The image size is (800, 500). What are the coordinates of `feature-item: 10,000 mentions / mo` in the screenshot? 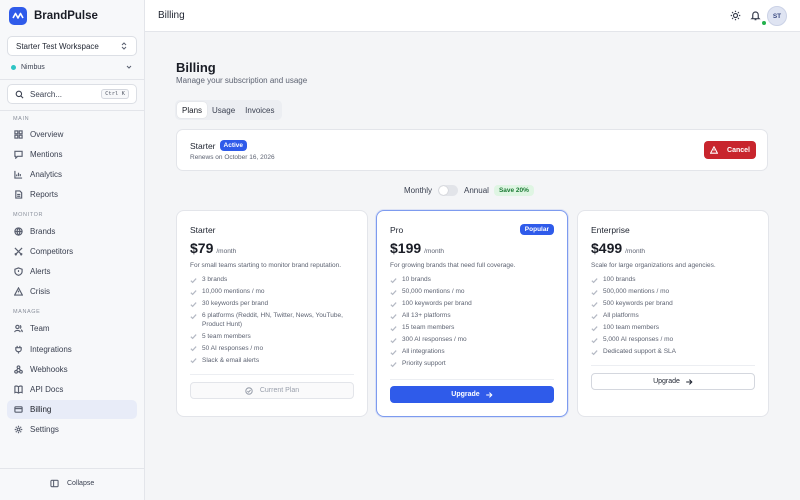 It's located at (275, 292).